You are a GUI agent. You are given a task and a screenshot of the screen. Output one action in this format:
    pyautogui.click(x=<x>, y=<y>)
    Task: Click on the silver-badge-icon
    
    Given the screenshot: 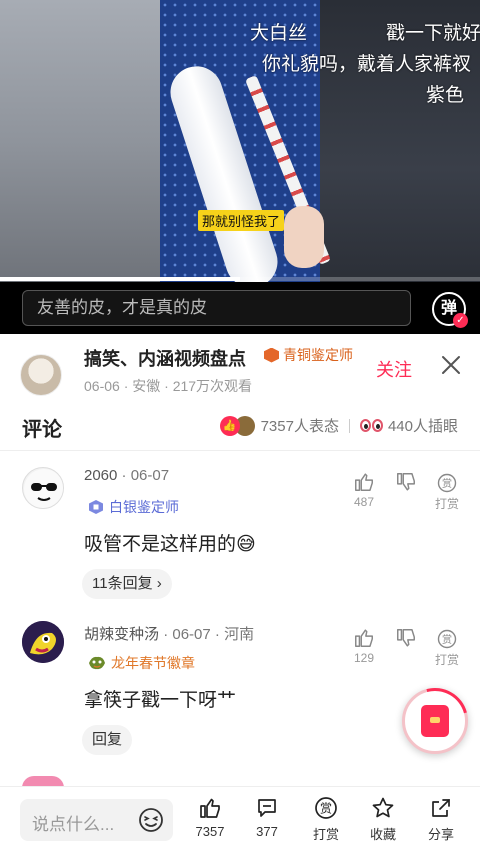 What is the action you would take?
    pyautogui.click(x=96, y=507)
    